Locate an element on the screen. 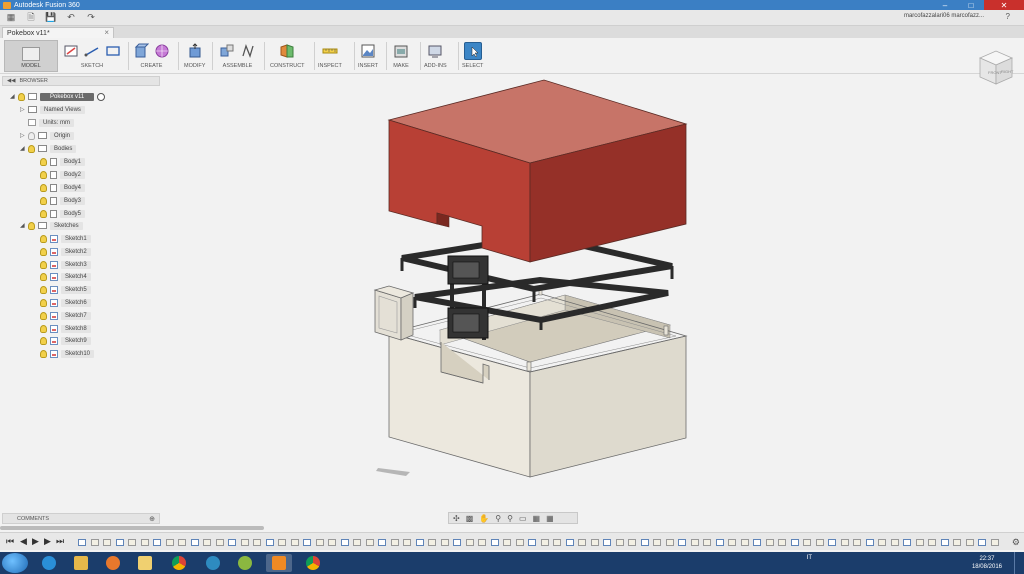 The width and height of the screenshot is (1024, 574). side-panel-body is located at coordinates (394, 313).